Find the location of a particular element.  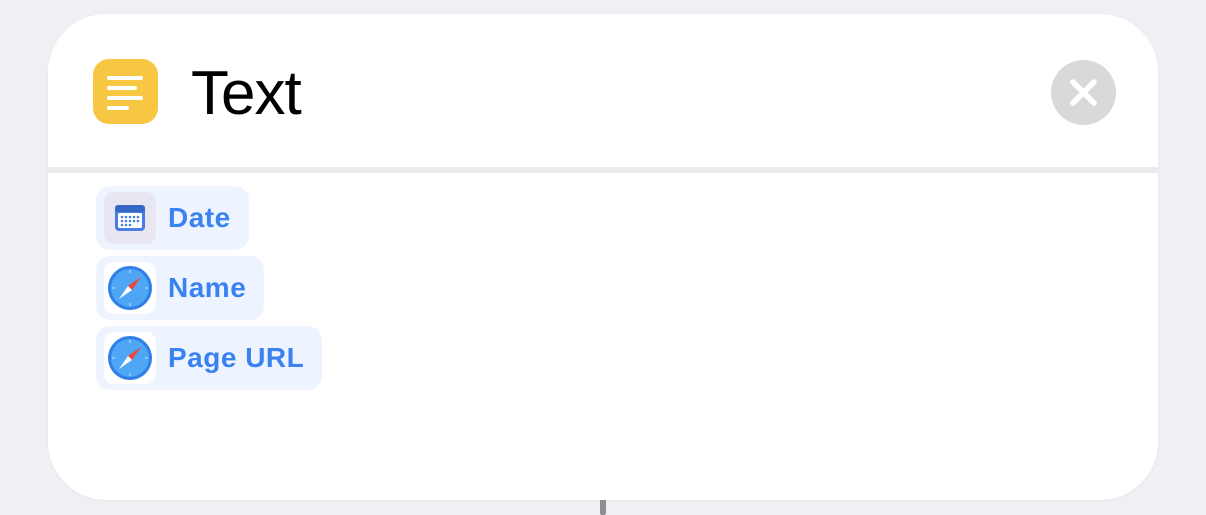

token-label: Page URL is located at coordinates (236, 357).